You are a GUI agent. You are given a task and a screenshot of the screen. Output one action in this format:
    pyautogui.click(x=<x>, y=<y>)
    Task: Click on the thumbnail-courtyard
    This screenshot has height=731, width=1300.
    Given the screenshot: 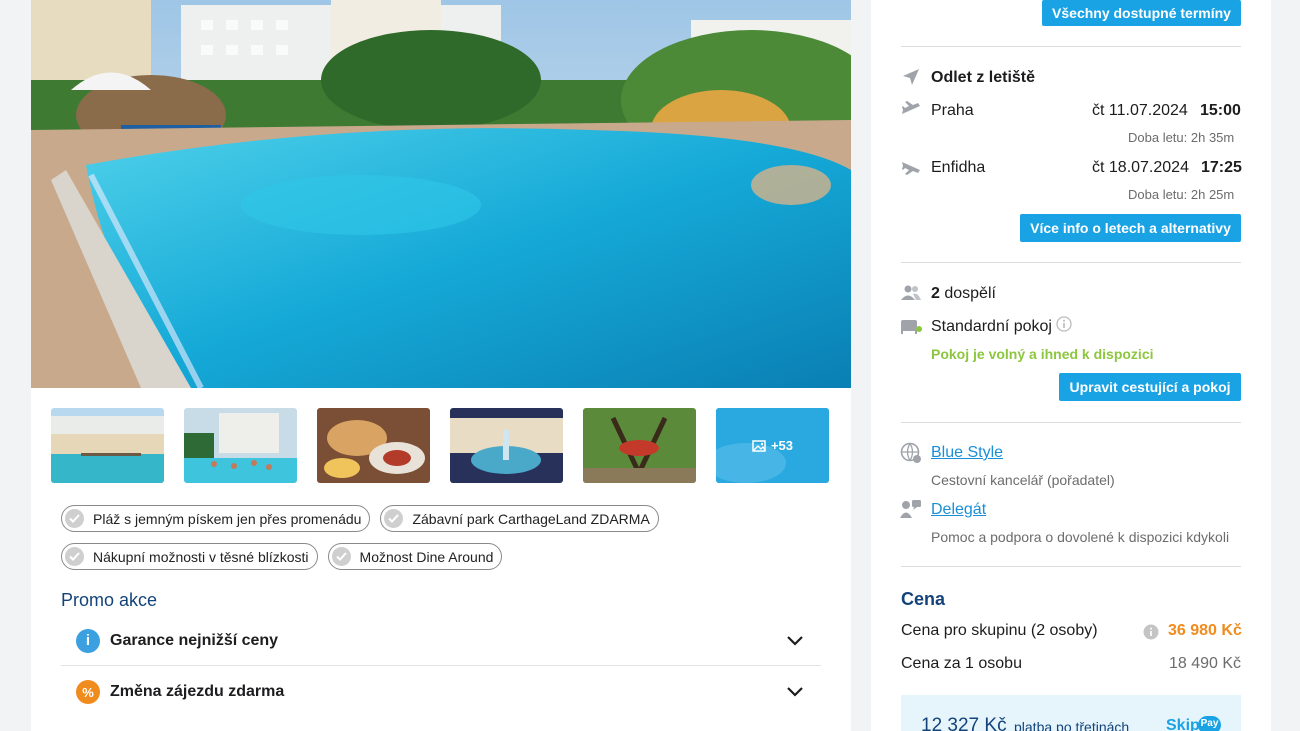 What is the action you would take?
    pyautogui.click(x=506, y=445)
    